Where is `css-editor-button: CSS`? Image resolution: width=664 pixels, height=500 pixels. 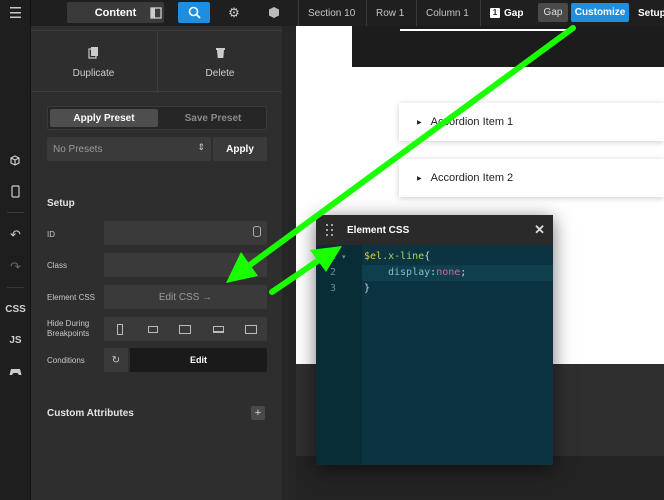 css-editor-button: CSS is located at coordinates (15, 309).